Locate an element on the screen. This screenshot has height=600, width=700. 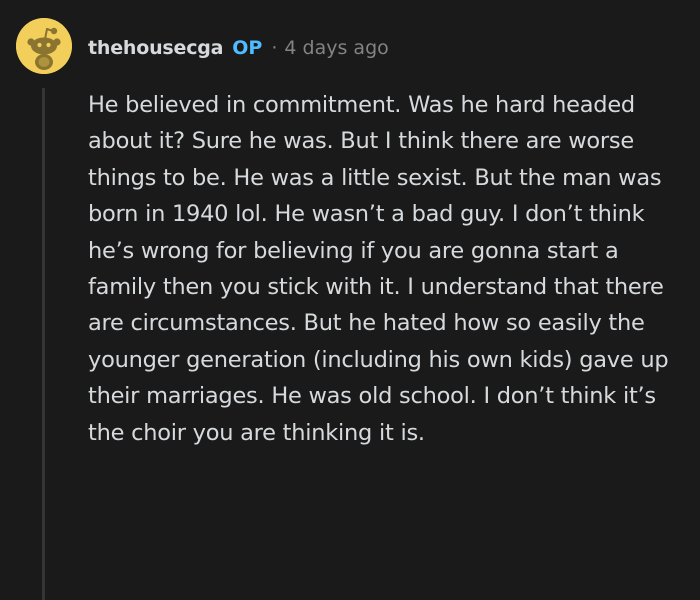
user-avatar is located at coordinates (44, 46).